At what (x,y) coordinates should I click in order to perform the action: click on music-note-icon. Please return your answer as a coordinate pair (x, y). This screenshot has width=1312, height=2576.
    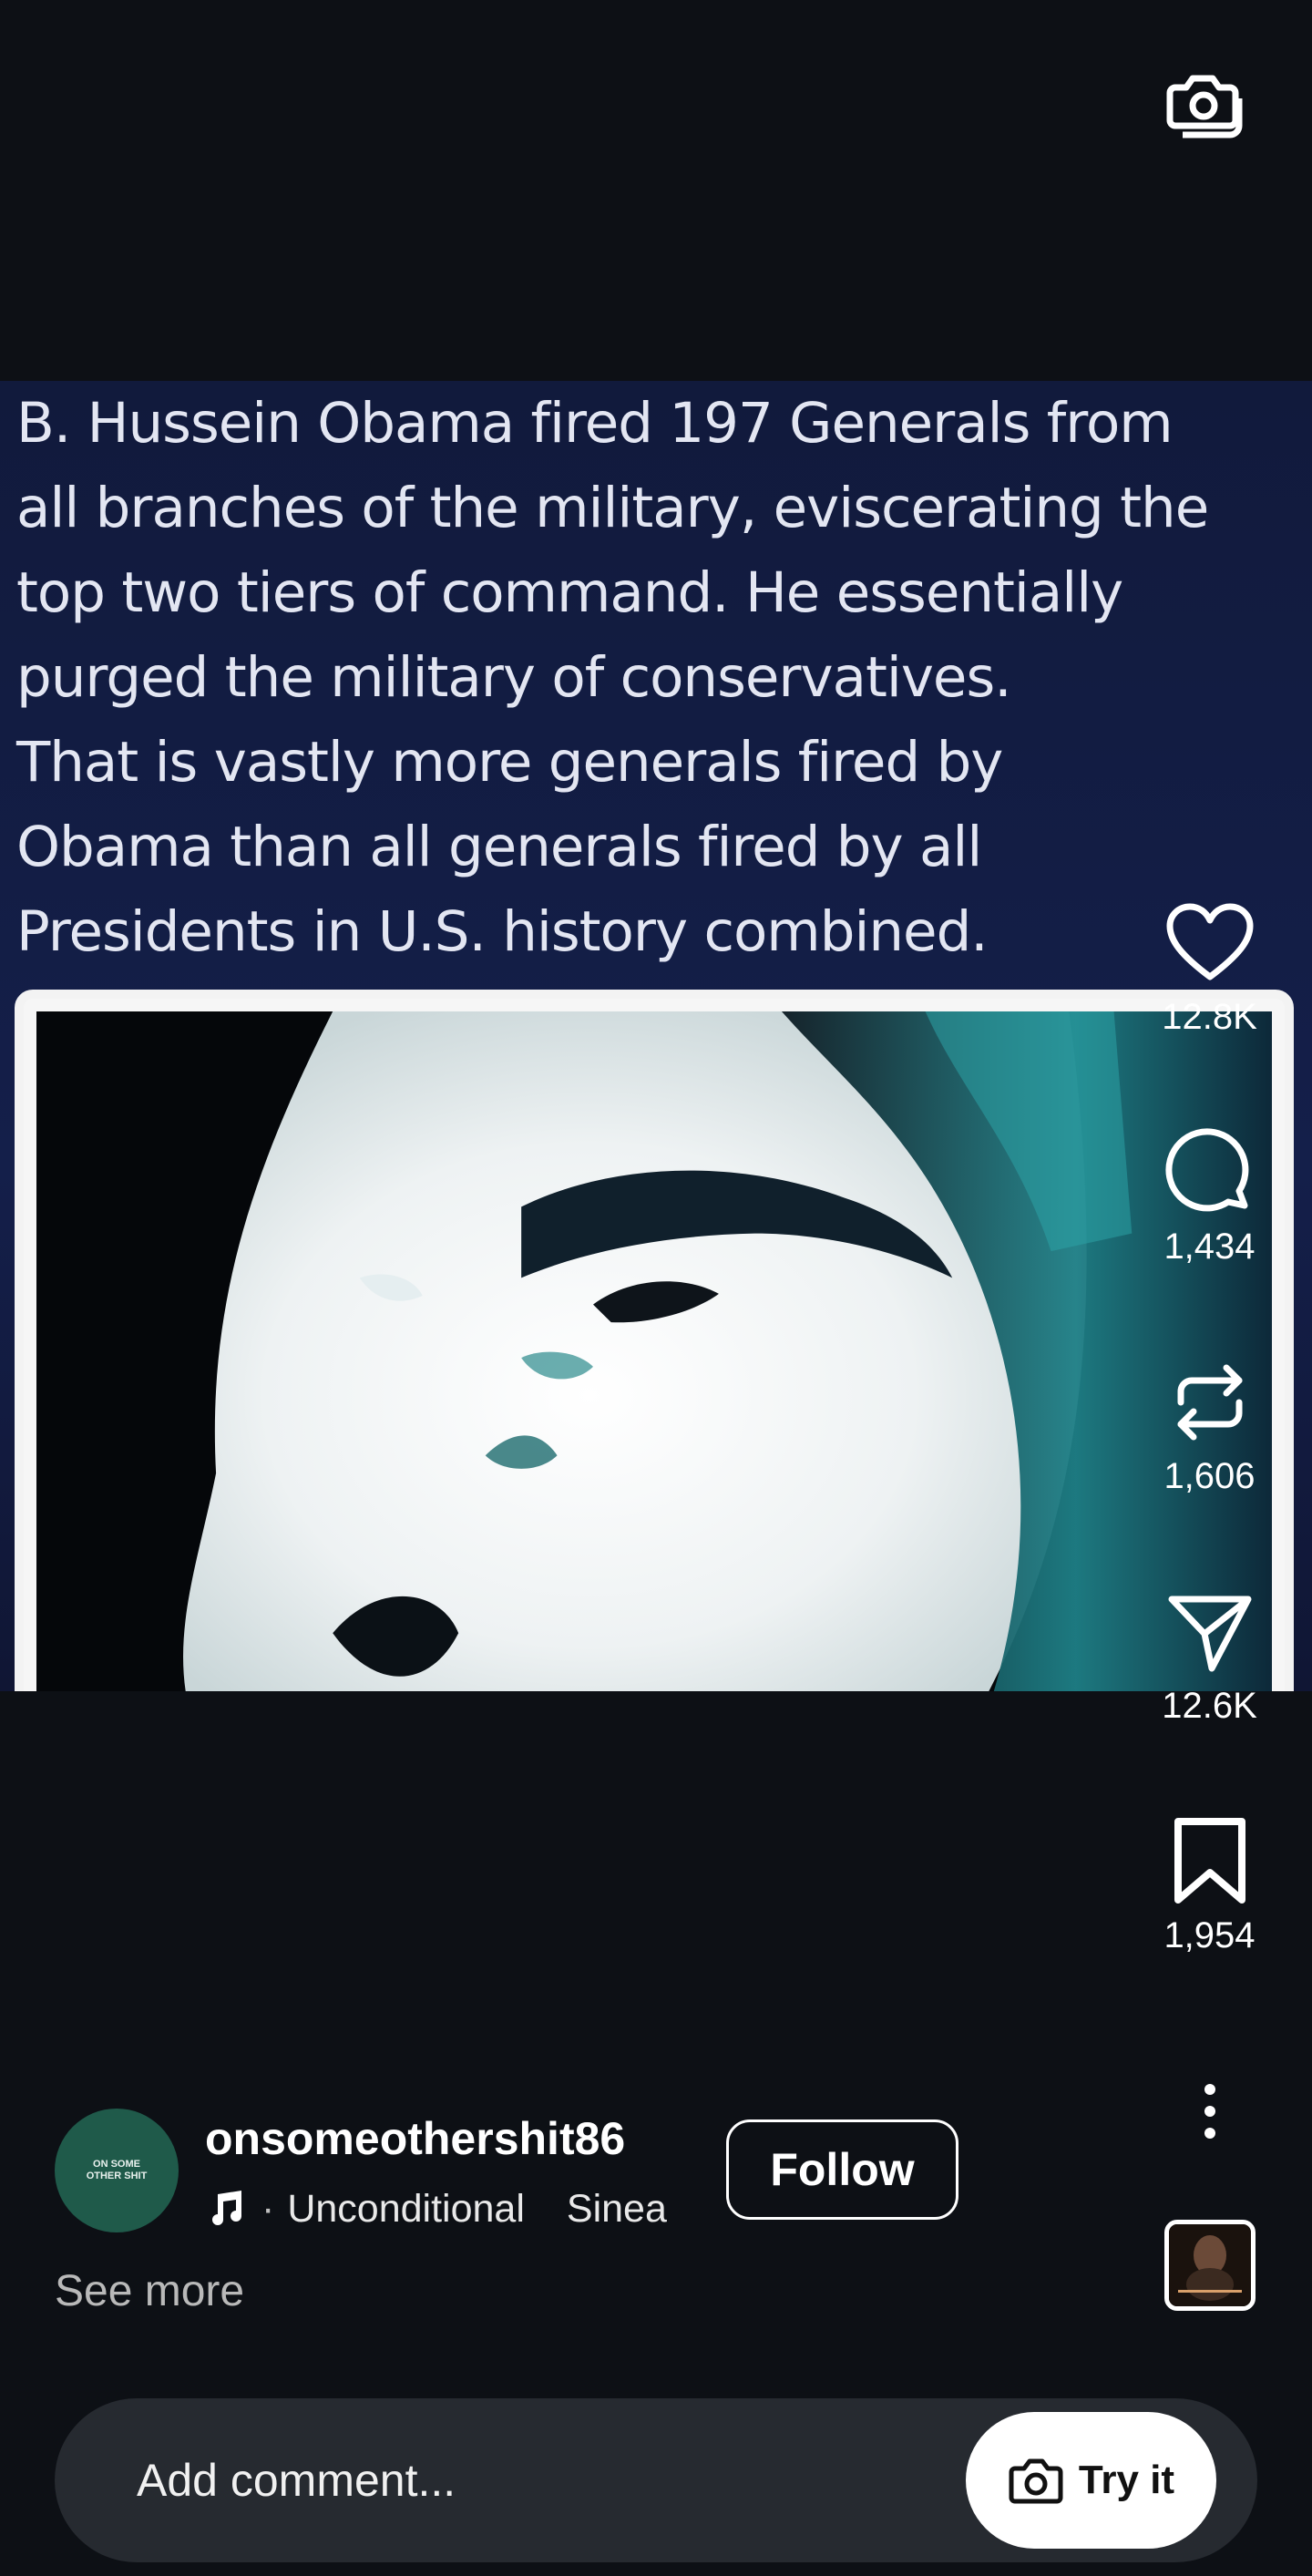
    Looking at the image, I should click on (226, 2209).